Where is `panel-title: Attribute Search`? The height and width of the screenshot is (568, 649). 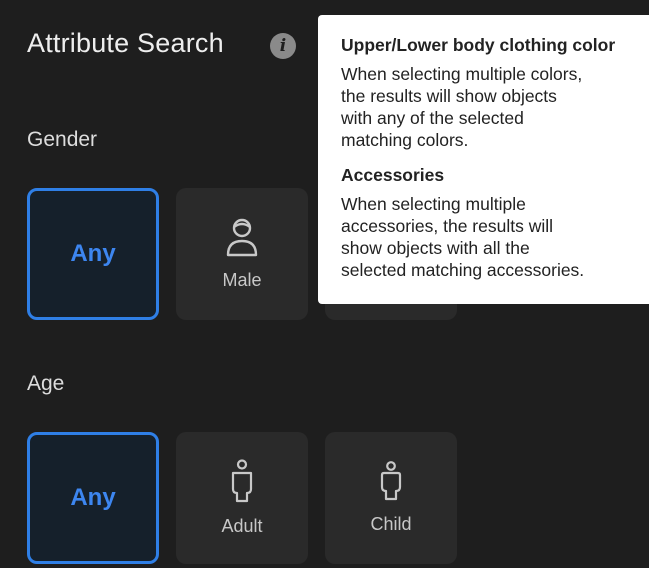 panel-title: Attribute Search is located at coordinates (125, 43).